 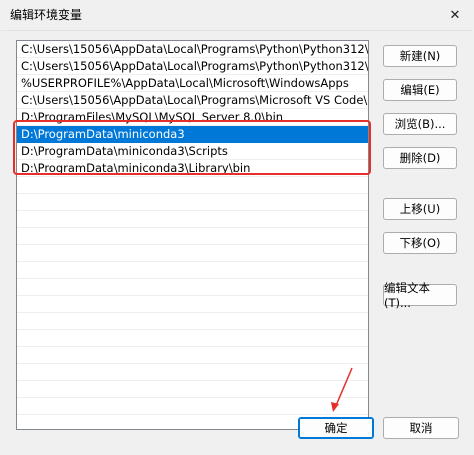 What do you see at coordinates (420, 209) in the screenshot?
I see `move-up-button: 上移(U)` at bounding box center [420, 209].